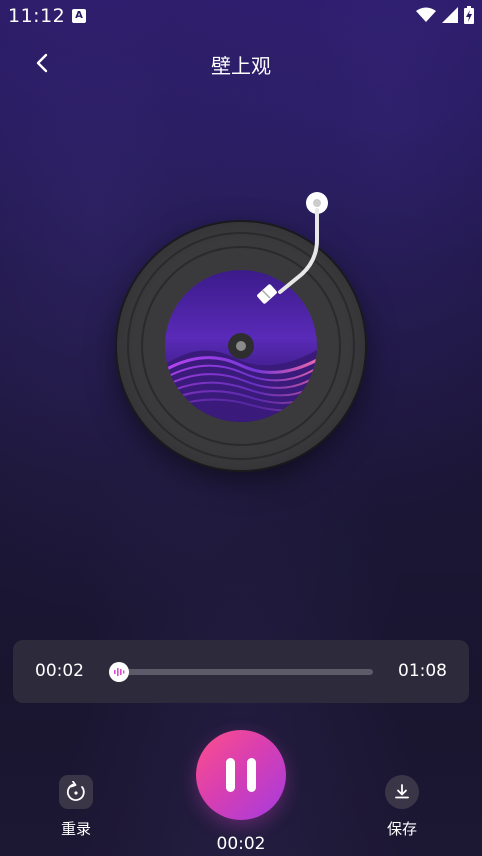 Image resolution: width=482 pixels, height=856 pixels. Describe the element at coordinates (469, 15) in the screenshot. I see `battery-icon` at that location.